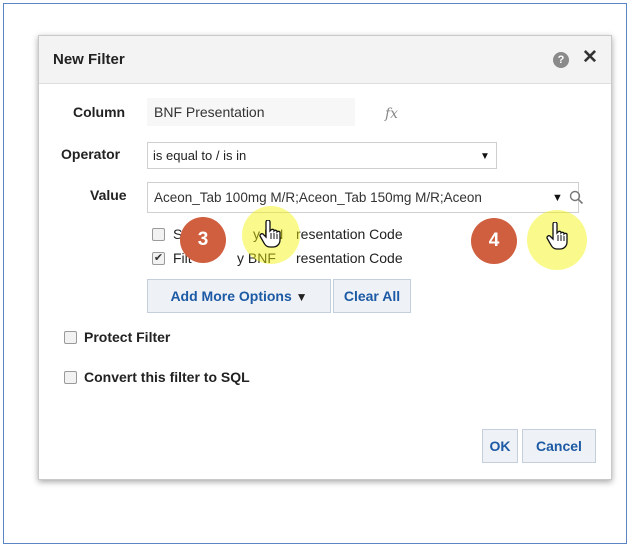 This screenshot has height=549, width=633. I want to click on help-icon: ?, so click(561, 60).